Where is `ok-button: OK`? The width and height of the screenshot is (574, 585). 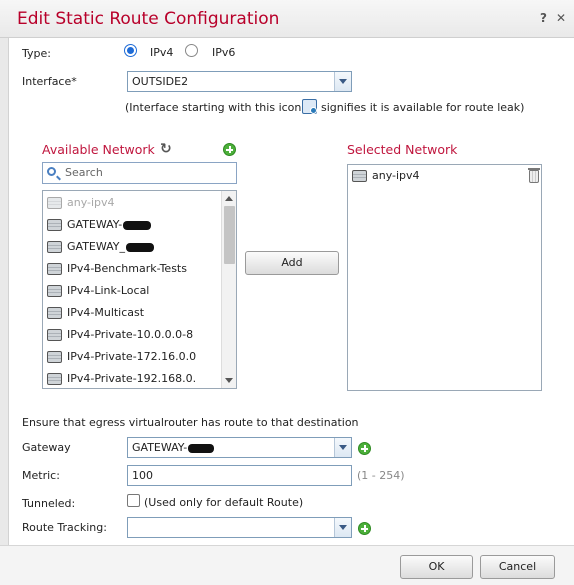
ok-button: OK is located at coordinates (436, 567).